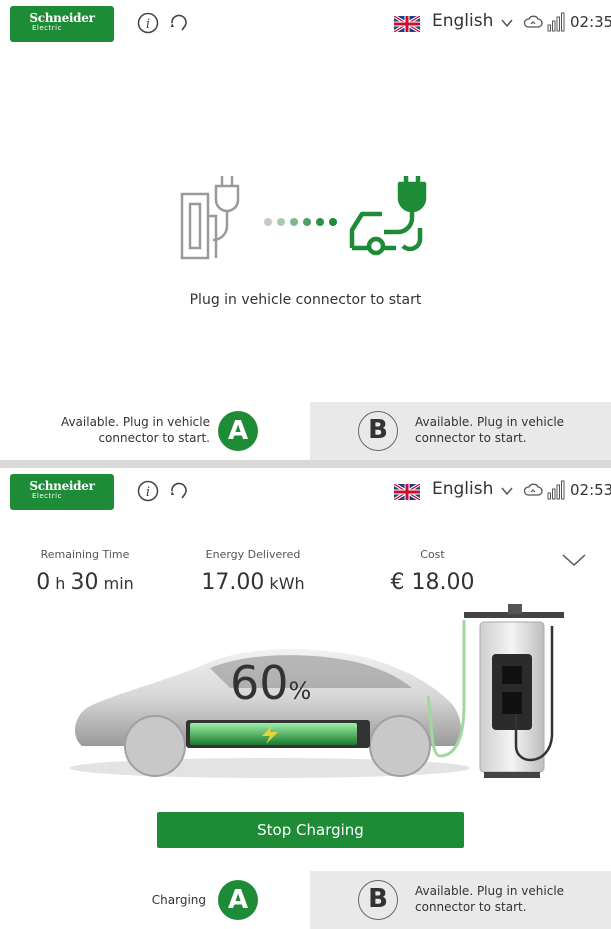 Image resolution: width=611 pixels, height=929 pixels. Describe the element at coordinates (305, 300) in the screenshot. I see `plug-in-message: Plug in vehicle connector to start` at that location.